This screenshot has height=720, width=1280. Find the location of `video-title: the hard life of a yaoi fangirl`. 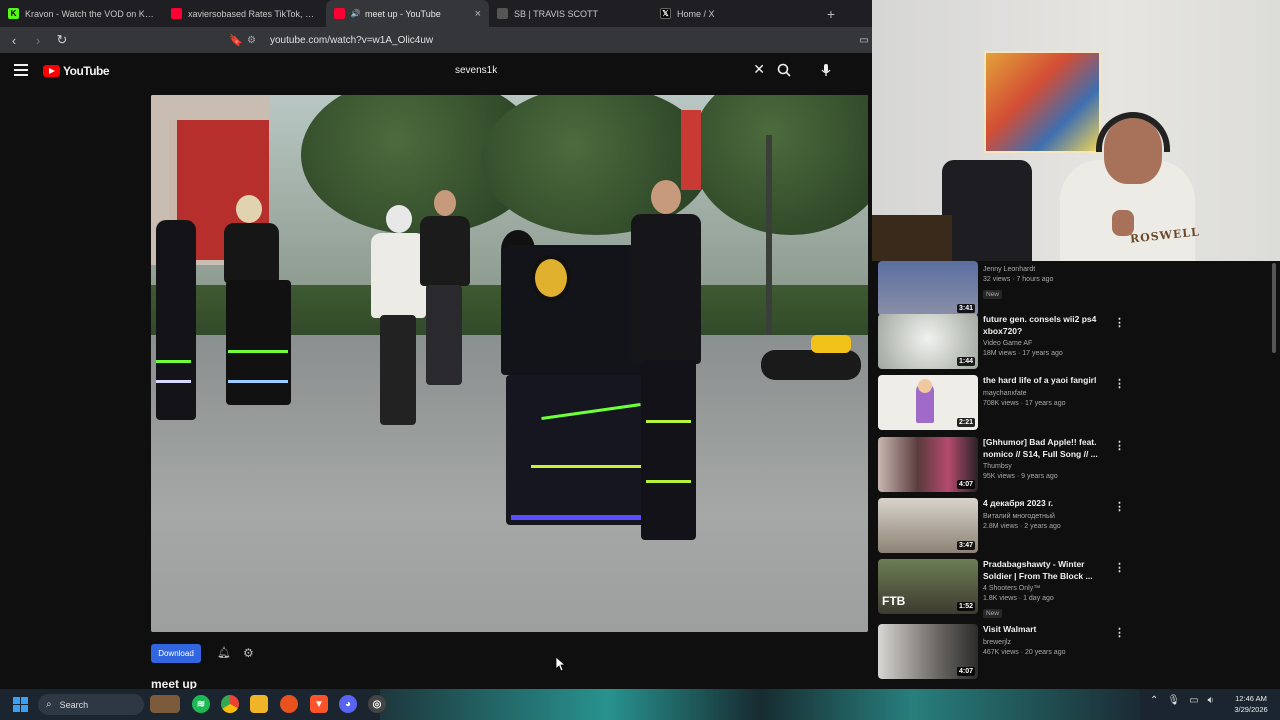

video-title: the hard life of a yaoi fangirl is located at coordinates (1040, 381).